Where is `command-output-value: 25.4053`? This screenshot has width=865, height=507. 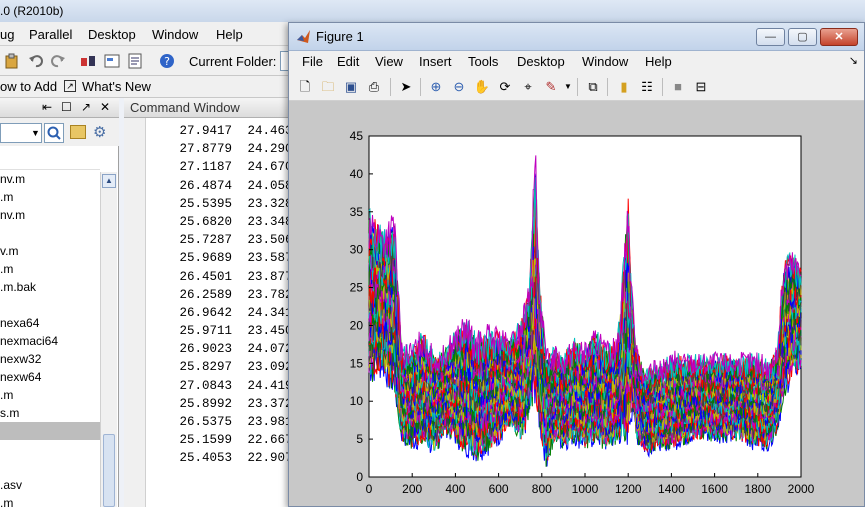 command-output-value: 25.4053 is located at coordinates (205, 458).